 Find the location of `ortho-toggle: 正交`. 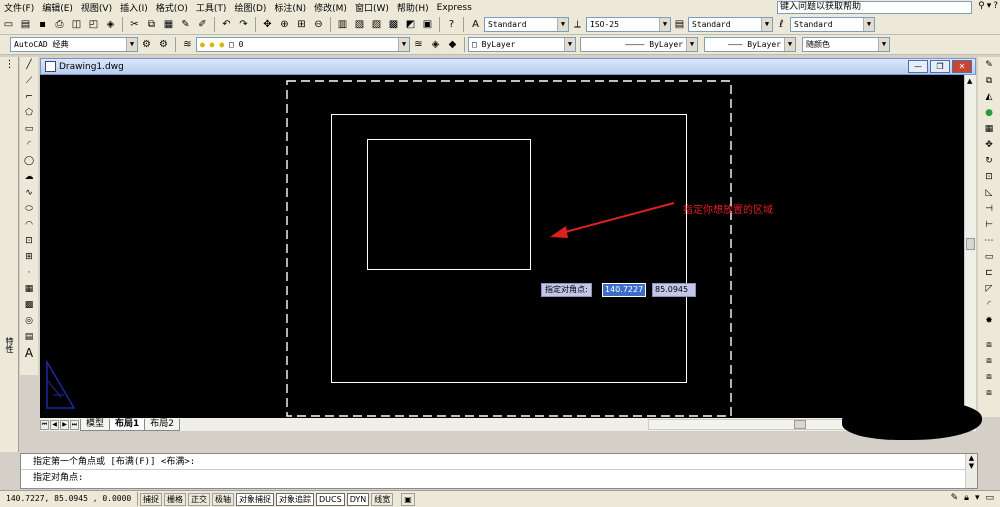

ortho-toggle: 正交 is located at coordinates (199, 499).